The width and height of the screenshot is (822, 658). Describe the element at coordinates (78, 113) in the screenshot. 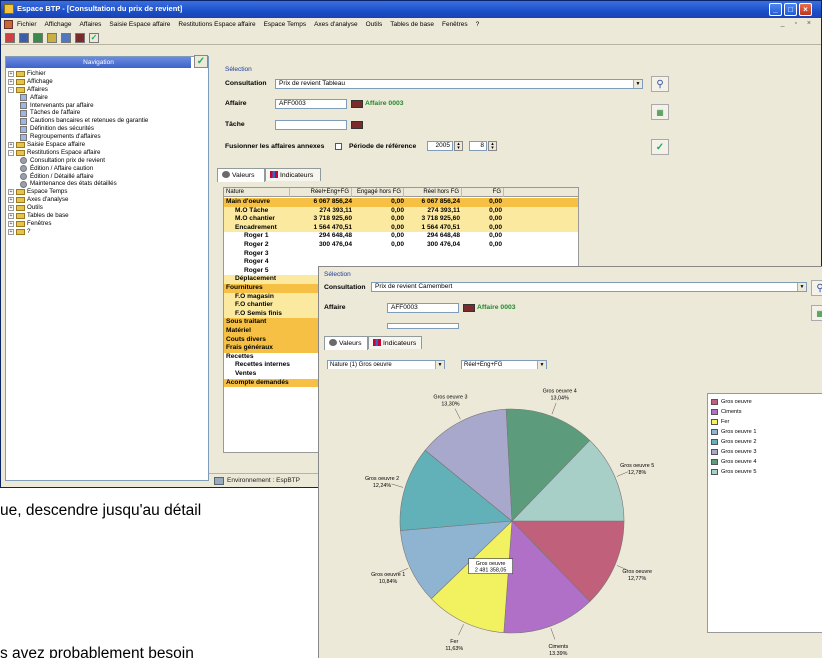

I see `nav-tree-item: Tâches de l'affaire` at that location.